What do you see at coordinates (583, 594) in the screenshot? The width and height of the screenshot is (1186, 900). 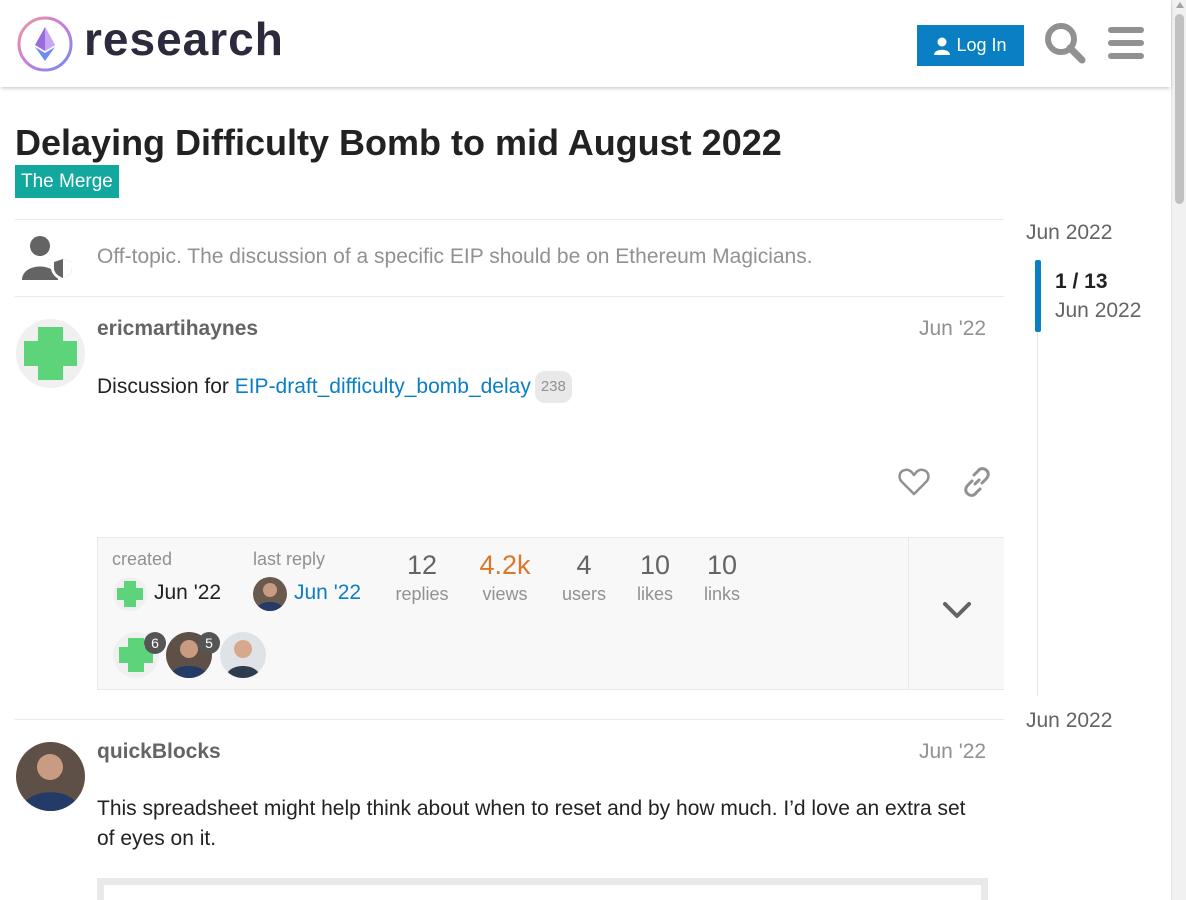 I see `users-label: users` at bounding box center [583, 594].